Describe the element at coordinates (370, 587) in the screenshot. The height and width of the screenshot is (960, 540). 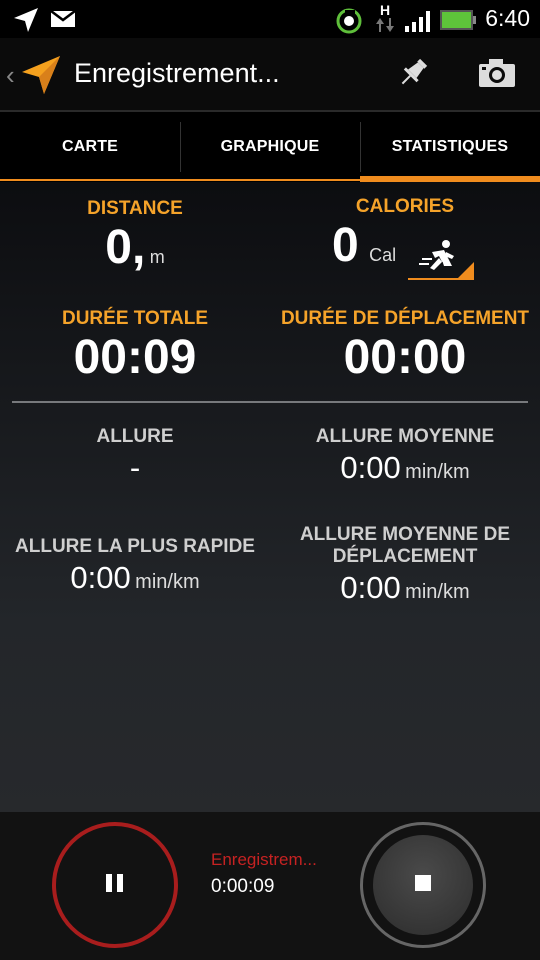
I see `avg-moving-pace-value: 0:00` at that location.